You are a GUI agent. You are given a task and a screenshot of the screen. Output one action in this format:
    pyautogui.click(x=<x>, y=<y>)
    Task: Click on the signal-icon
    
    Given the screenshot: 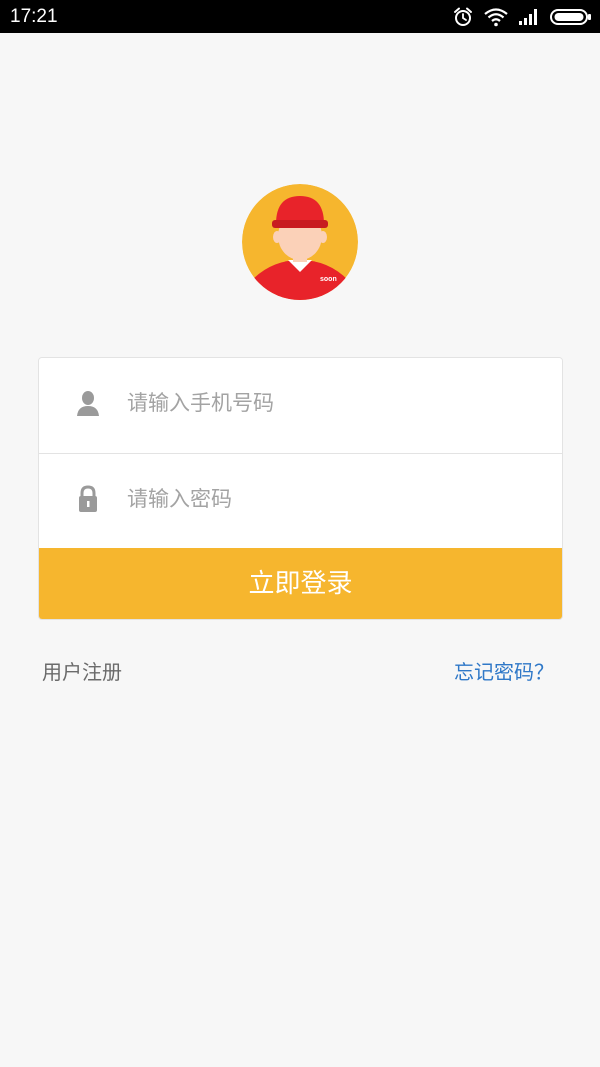 What is the action you would take?
    pyautogui.click(x=529, y=17)
    